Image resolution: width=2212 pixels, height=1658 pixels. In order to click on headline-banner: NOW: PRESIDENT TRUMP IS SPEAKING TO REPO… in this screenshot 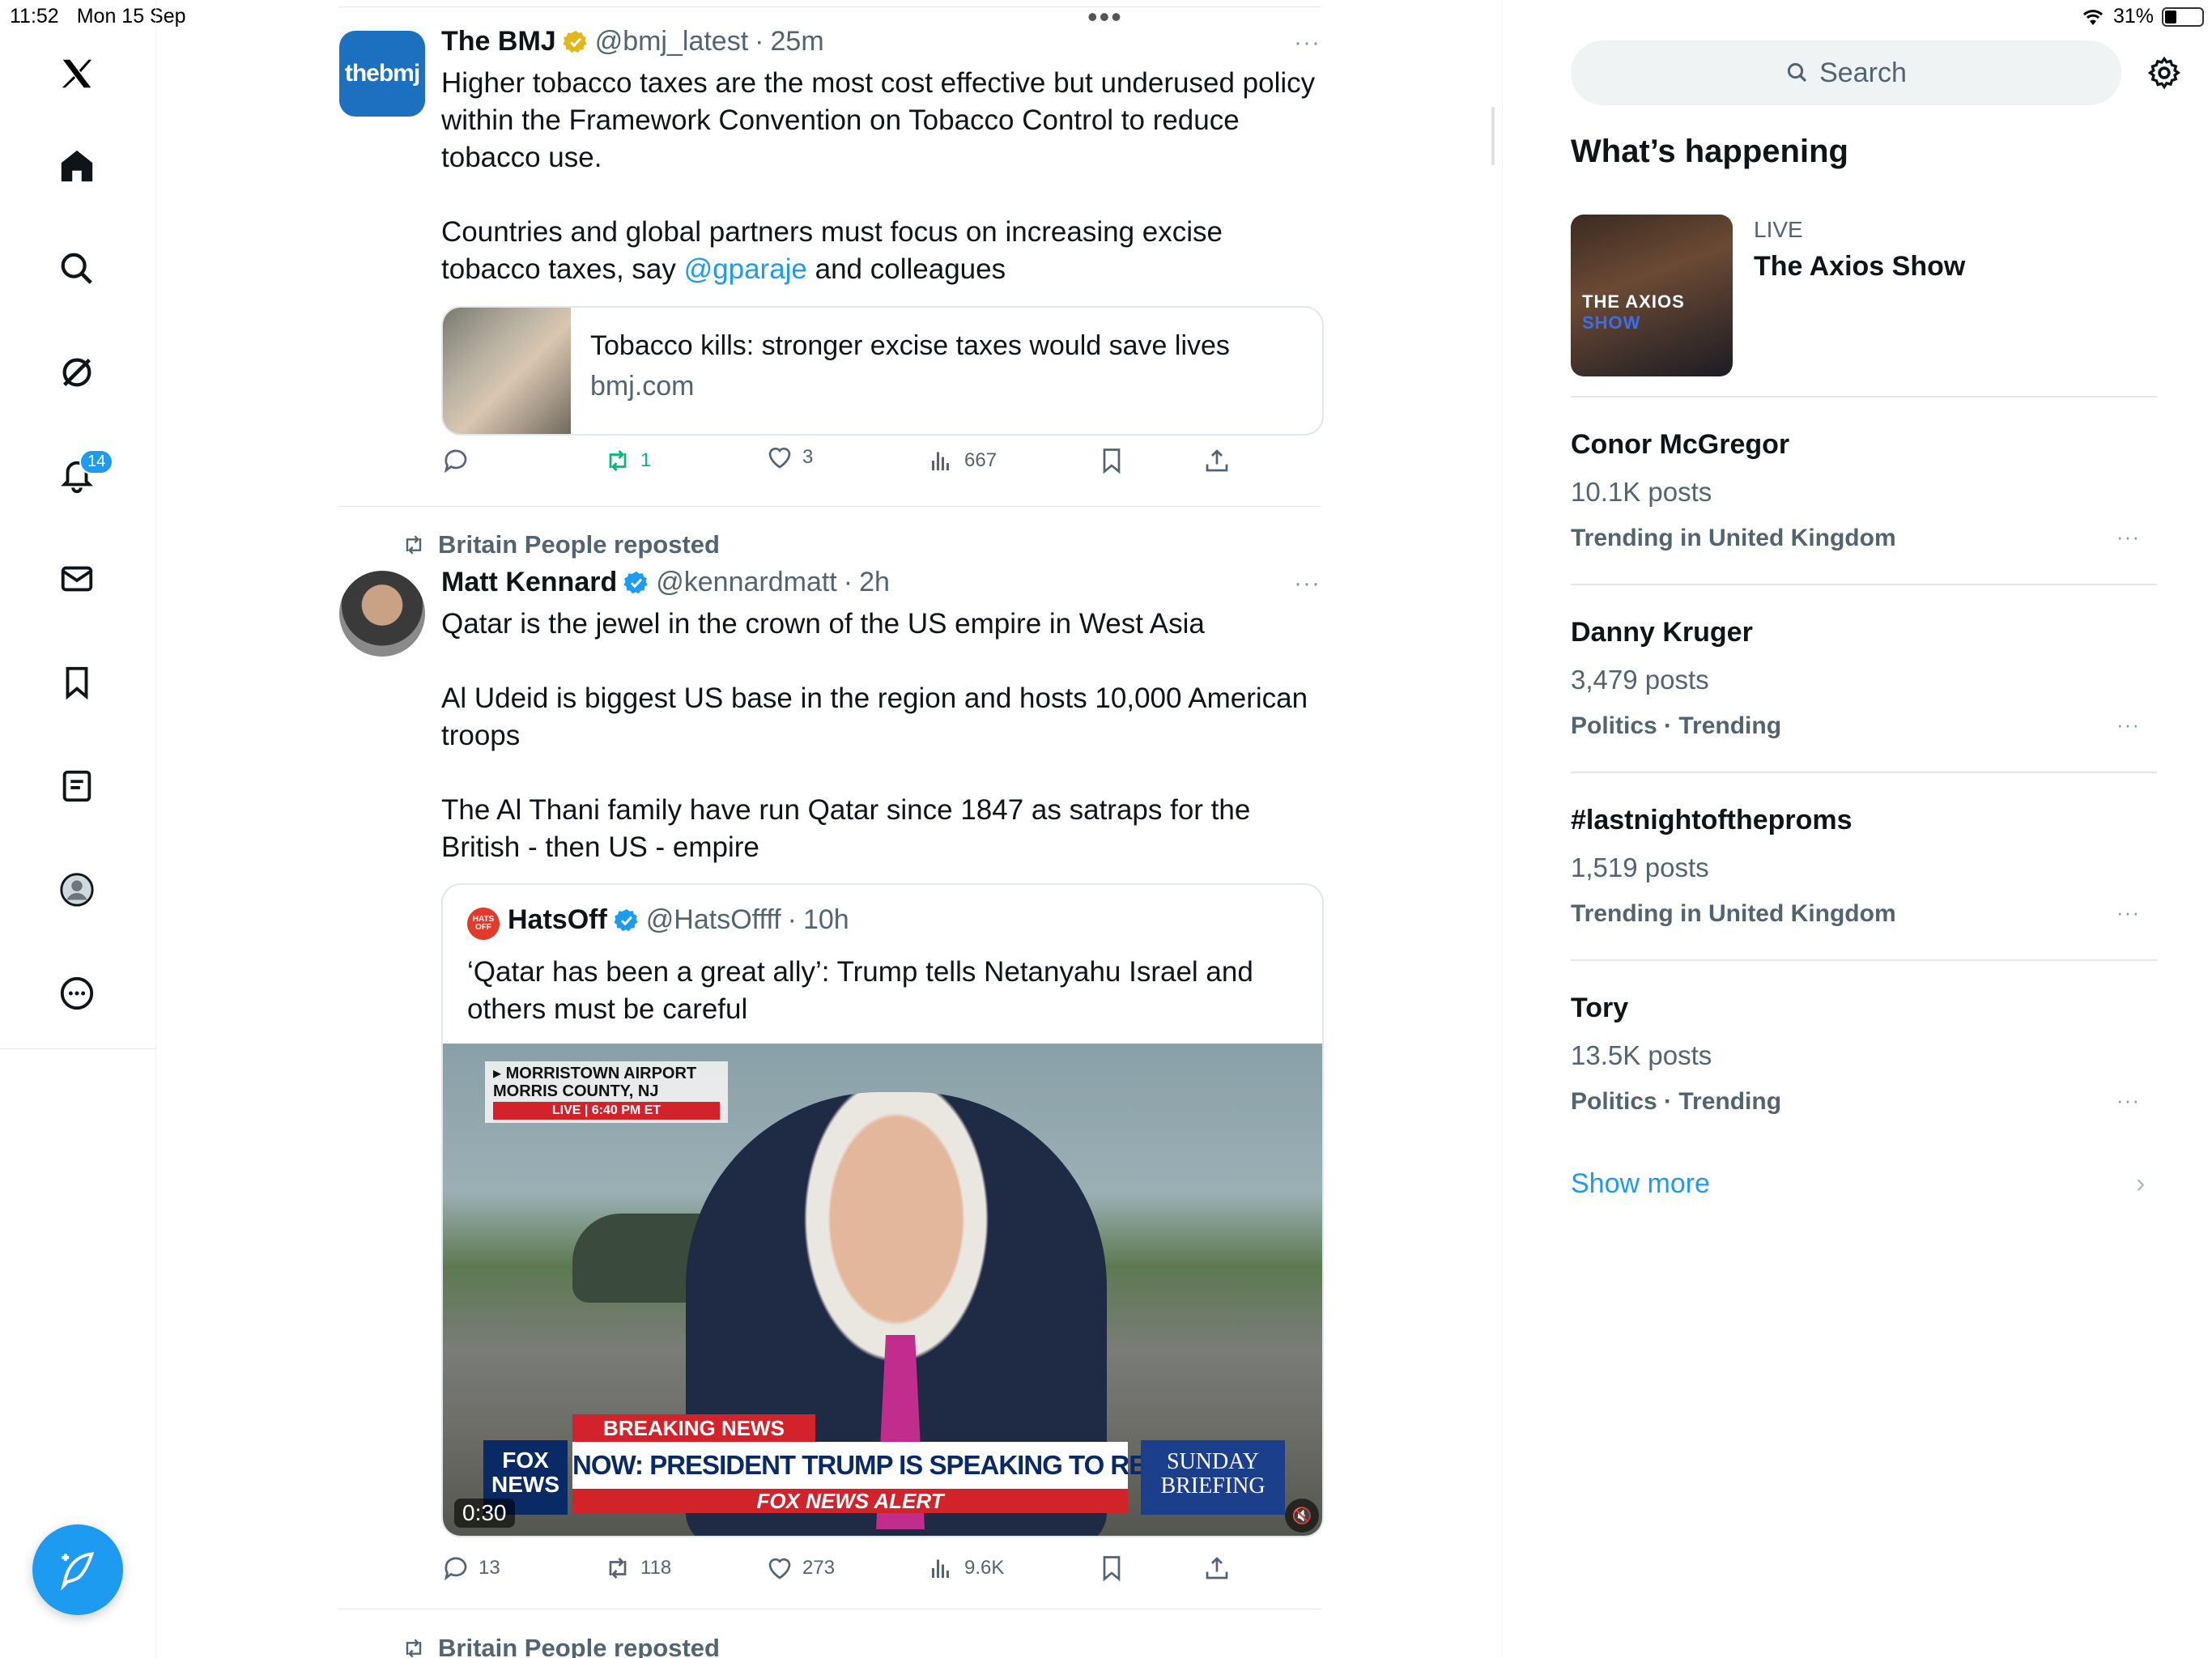, I will do `click(921, 1465)`.